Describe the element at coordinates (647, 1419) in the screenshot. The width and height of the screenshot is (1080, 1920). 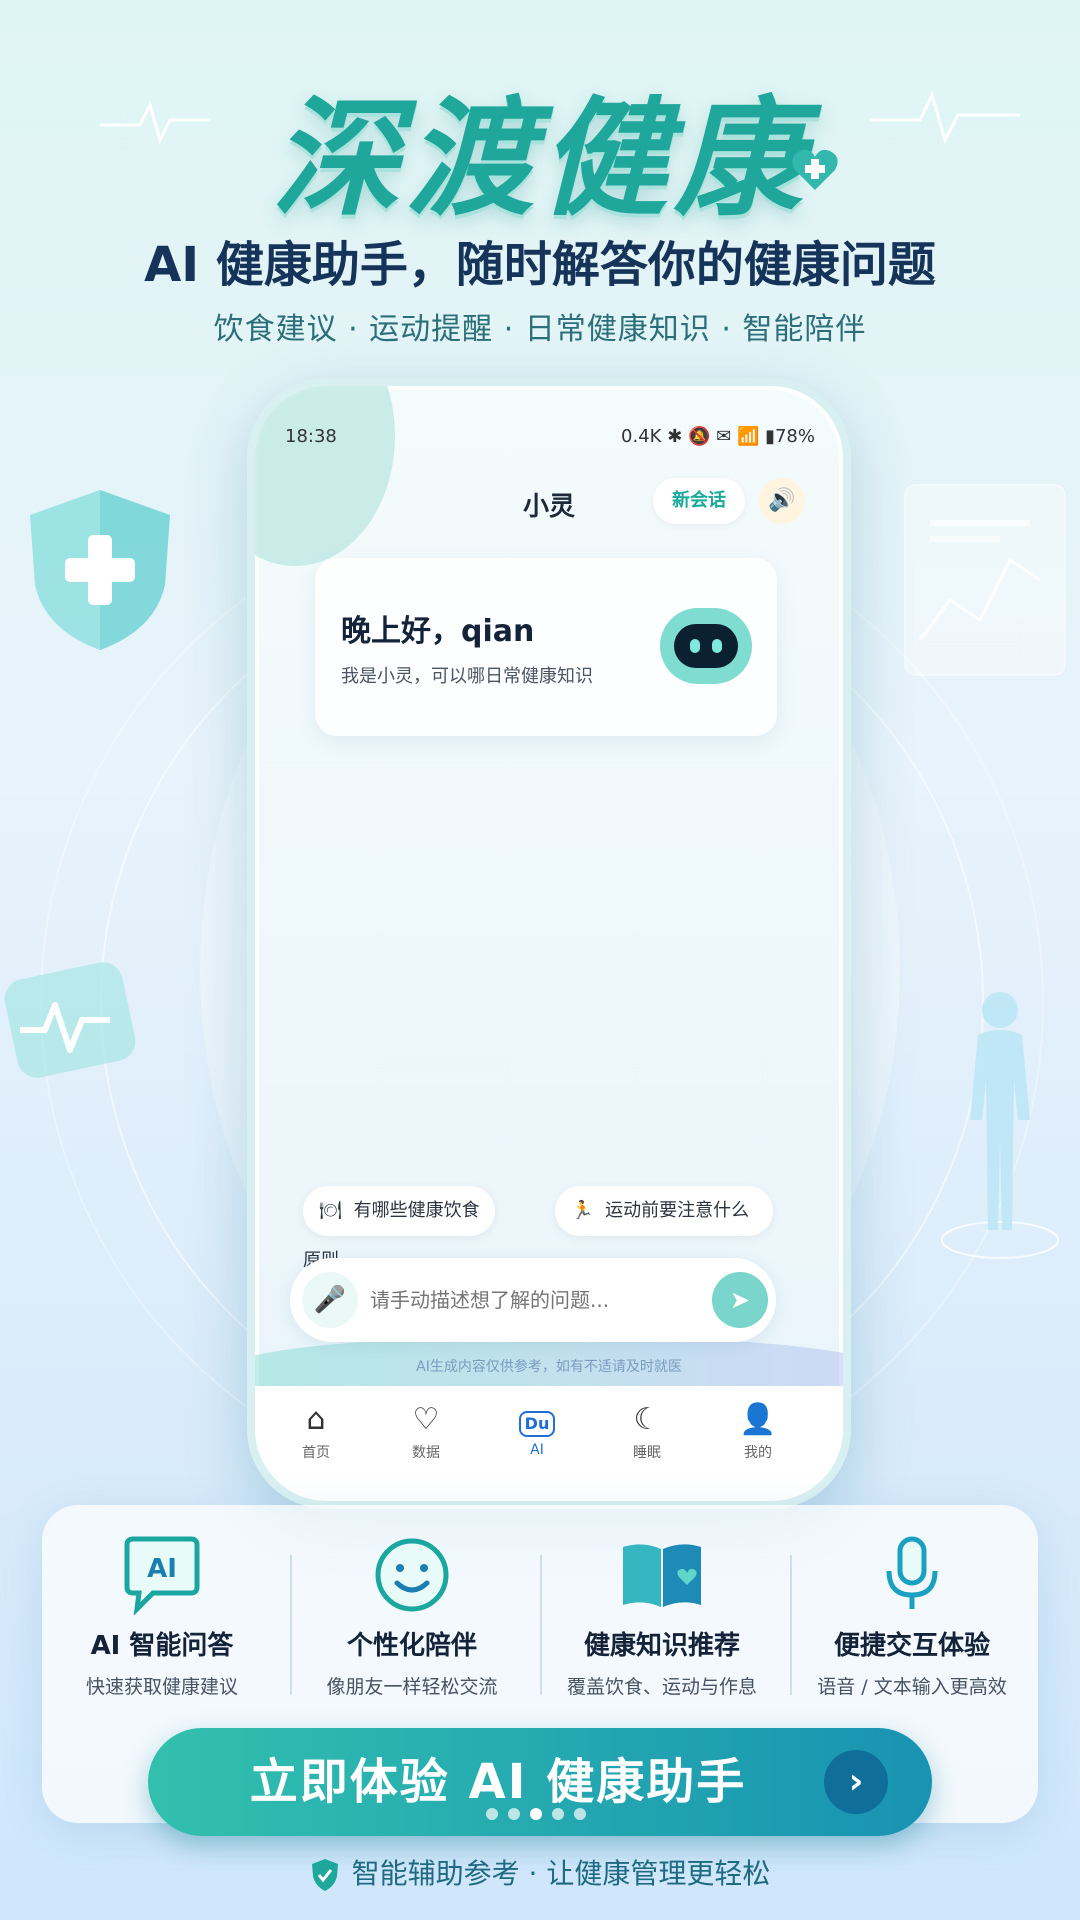
I see `moon-icon: ☾` at that location.